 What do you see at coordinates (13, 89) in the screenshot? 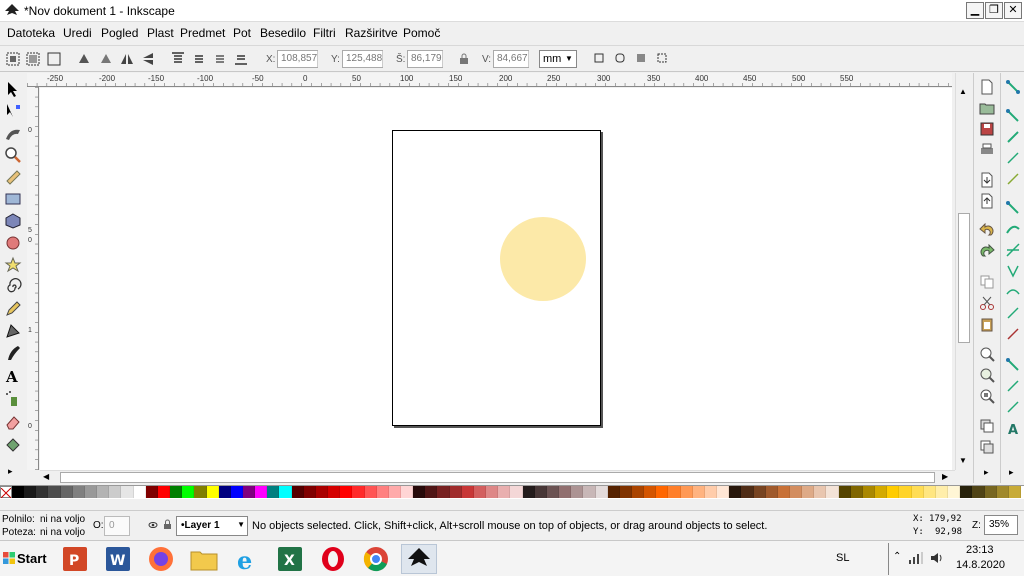
I see `selector-tool-icon` at bounding box center [13, 89].